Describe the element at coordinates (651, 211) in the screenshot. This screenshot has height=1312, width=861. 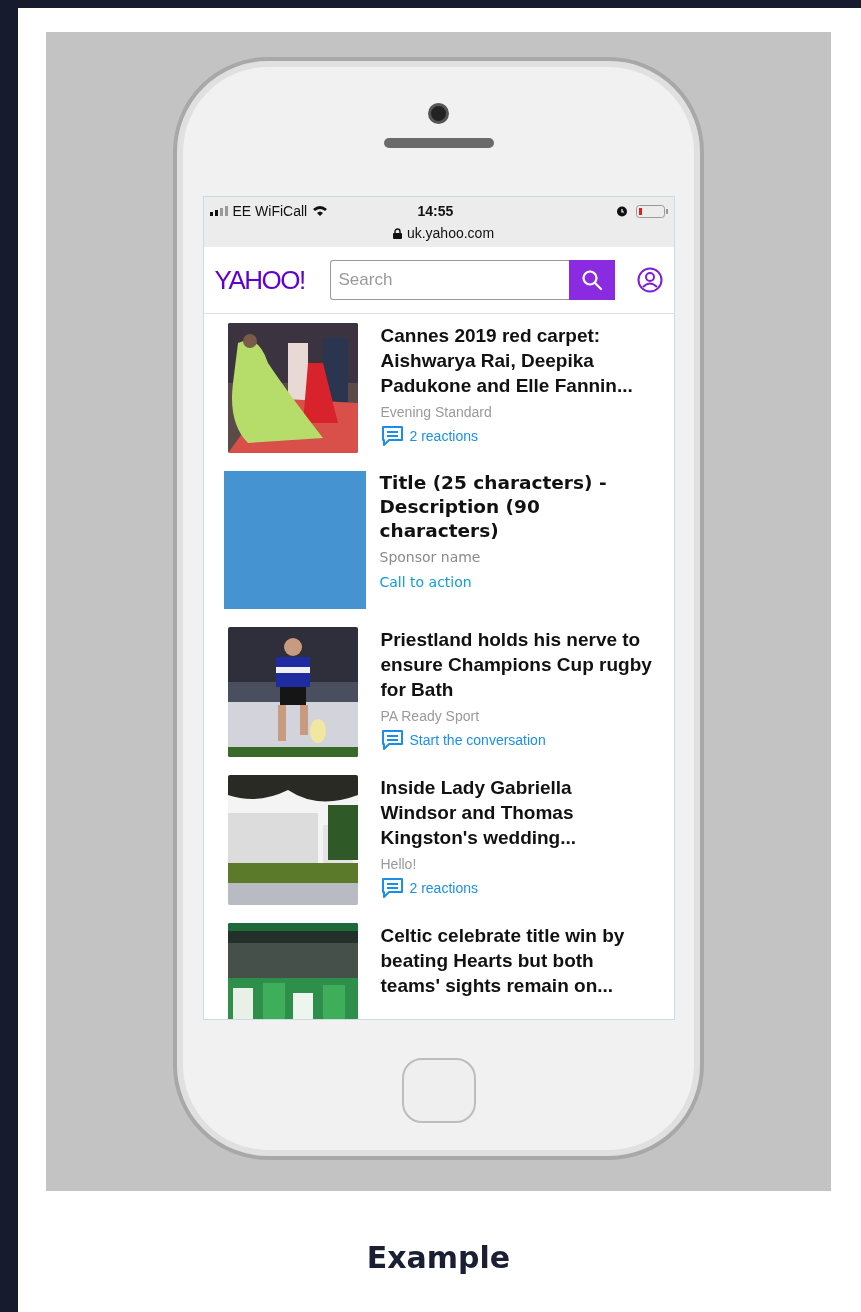
I see `battery-icon` at that location.